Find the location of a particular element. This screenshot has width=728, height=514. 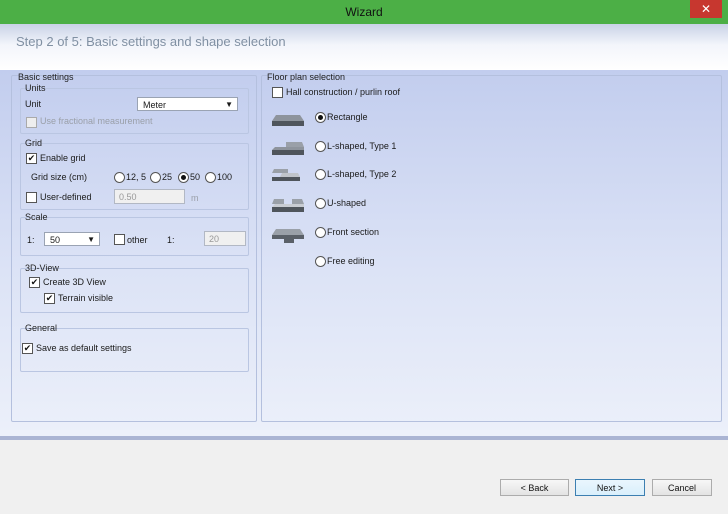

unit-label: Unit is located at coordinates (33, 104).